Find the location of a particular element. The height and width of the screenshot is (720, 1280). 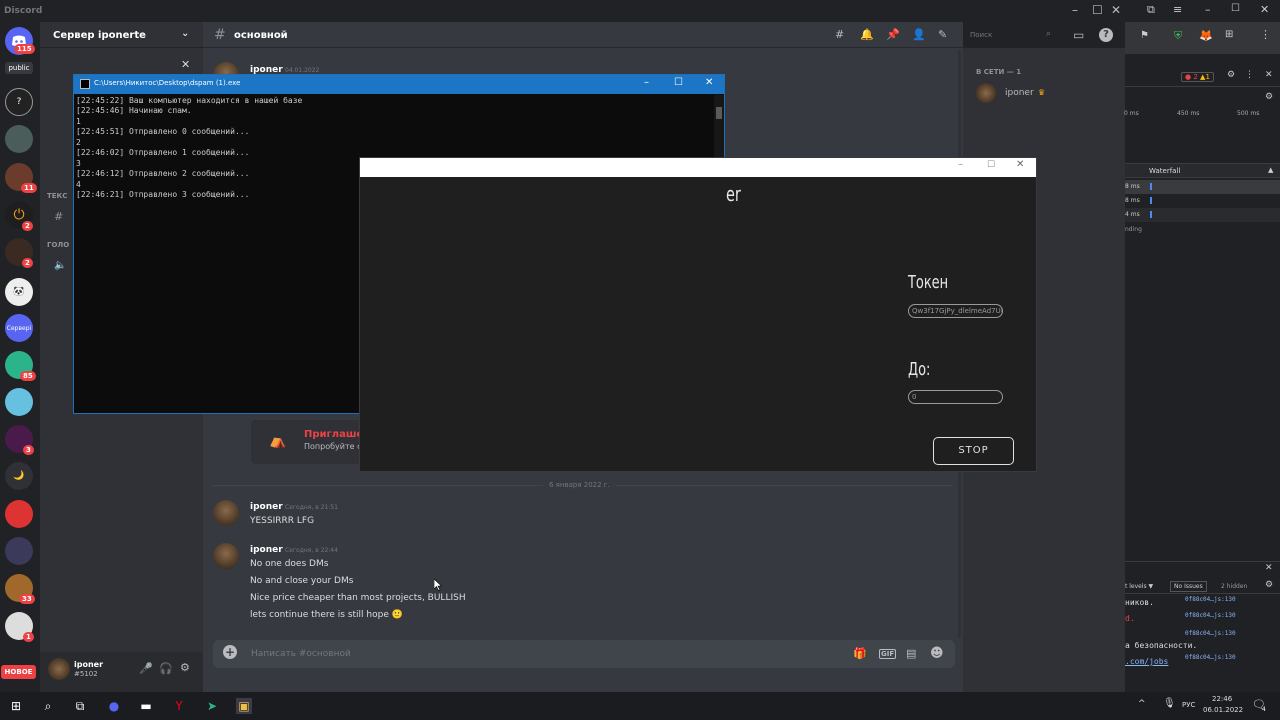

settings-gear-icon: ⚙ is located at coordinates (185, 667).